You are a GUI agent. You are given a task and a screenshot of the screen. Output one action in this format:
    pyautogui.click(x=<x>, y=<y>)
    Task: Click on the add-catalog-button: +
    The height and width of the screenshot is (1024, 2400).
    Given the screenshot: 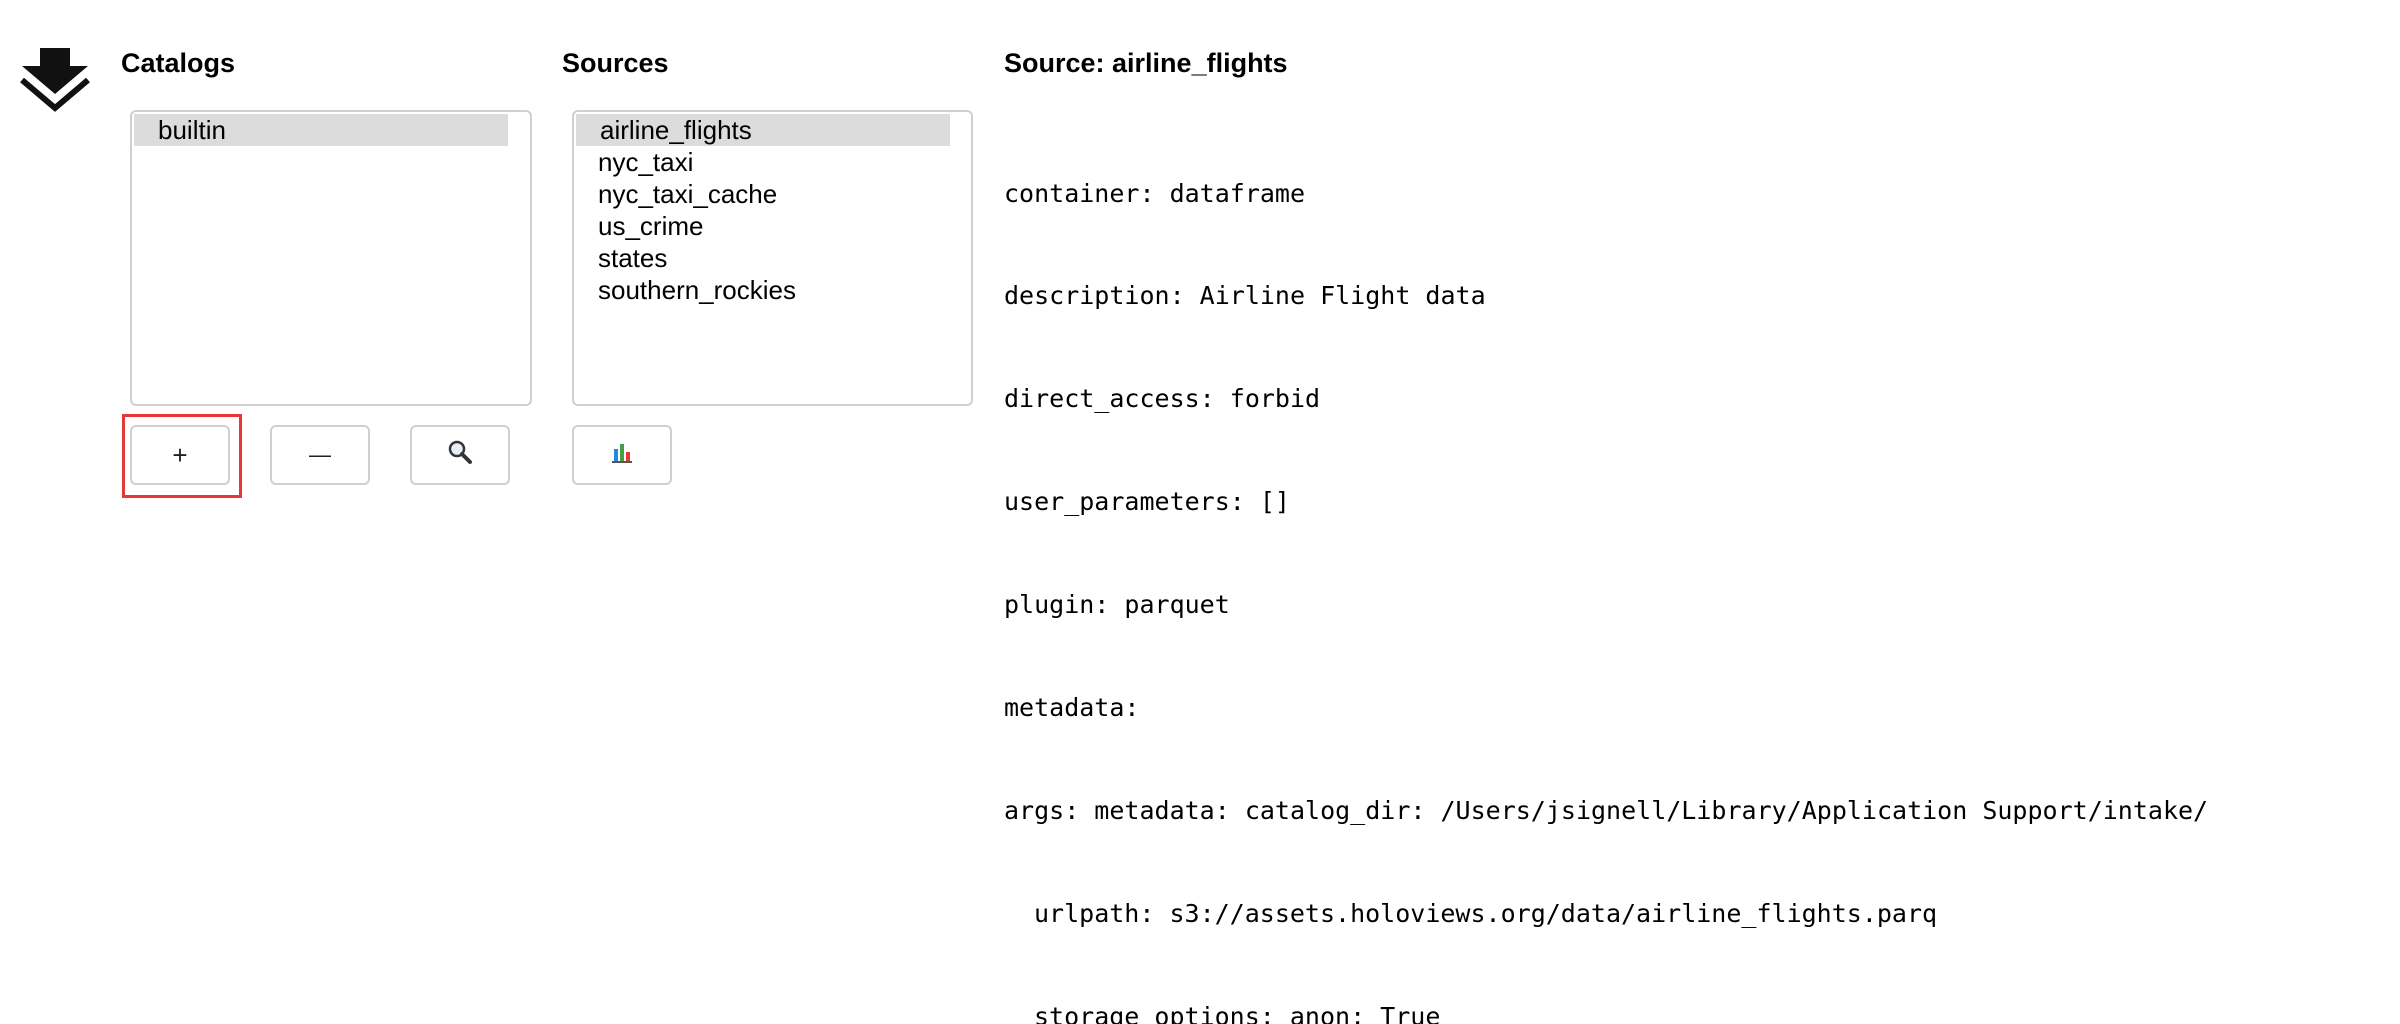 What is the action you would take?
    pyautogui.click(x=180, y=455)
    